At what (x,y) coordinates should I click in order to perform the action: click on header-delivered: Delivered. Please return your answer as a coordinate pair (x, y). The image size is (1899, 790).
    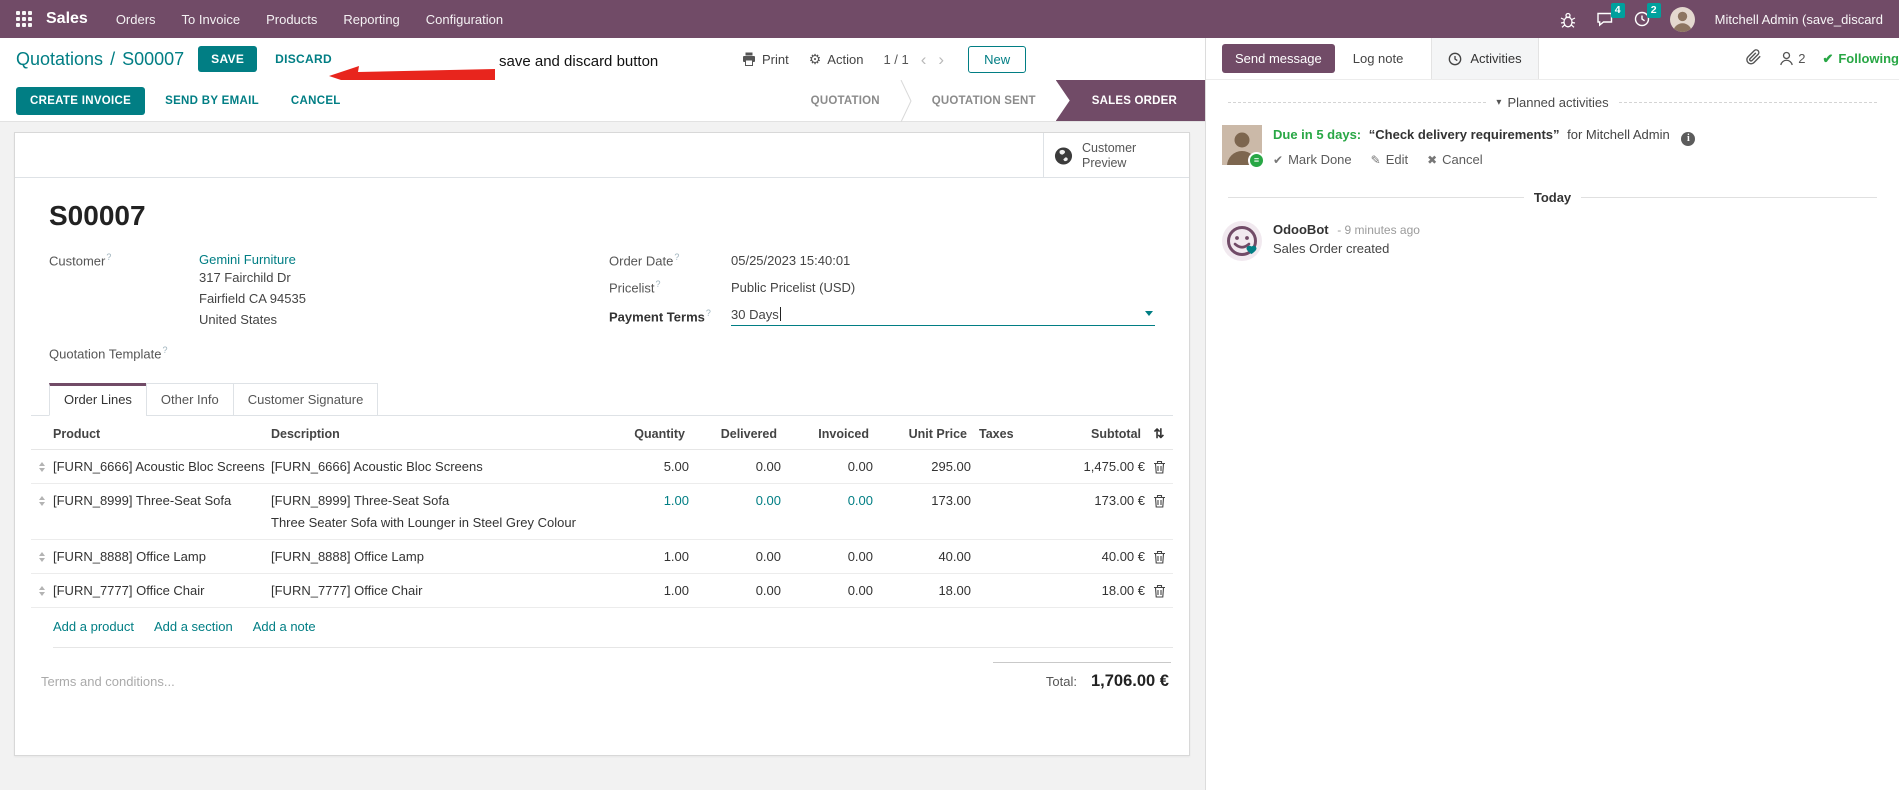
    Looking at the image, I should click on (748, 433).